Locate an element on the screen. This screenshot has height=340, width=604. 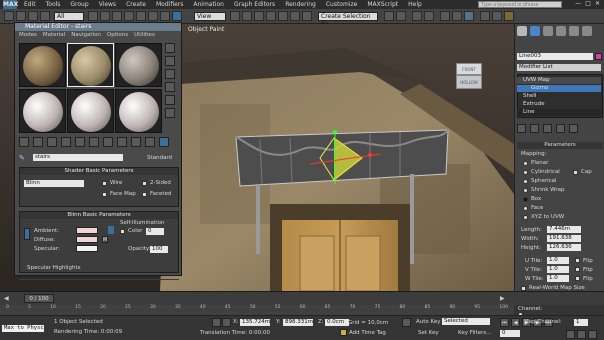
spherical-radio is located at coordinates (525, 181).